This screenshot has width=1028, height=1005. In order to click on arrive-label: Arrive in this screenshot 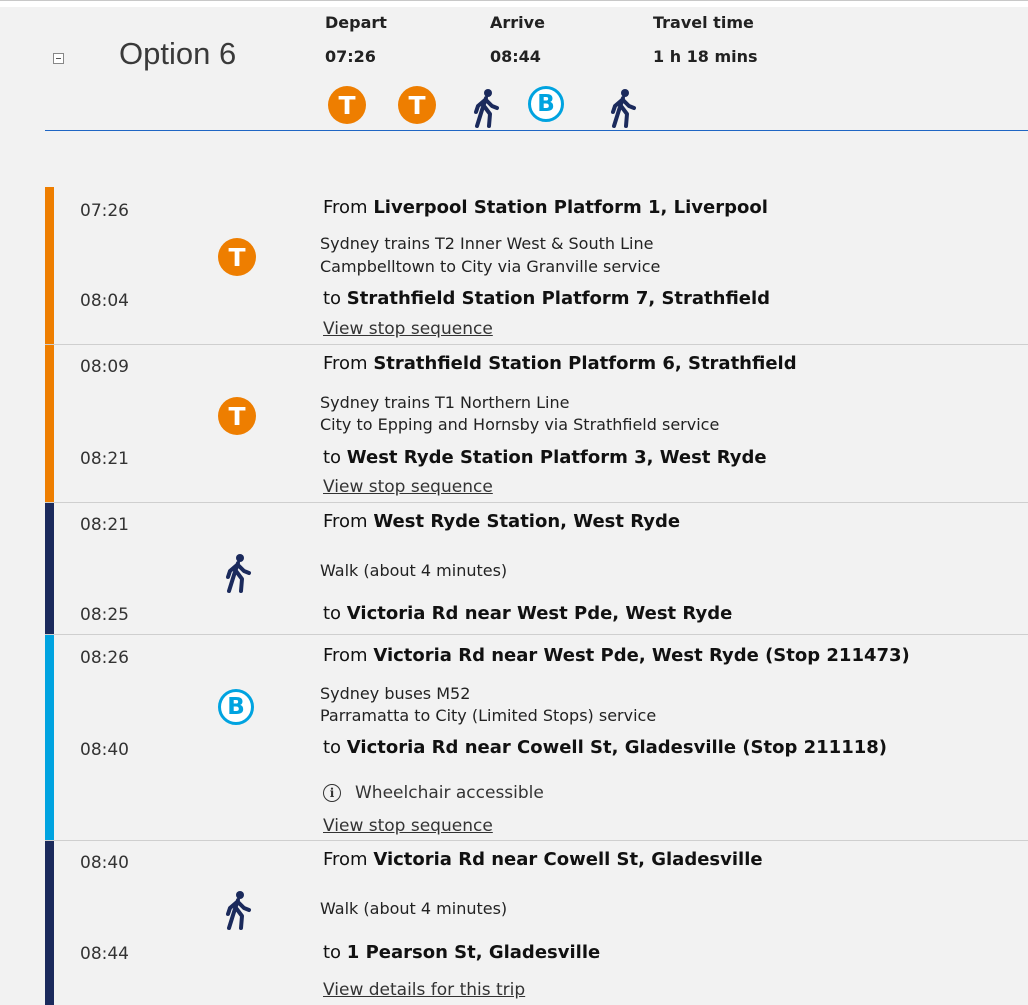, I will do `click(517, 22)`.